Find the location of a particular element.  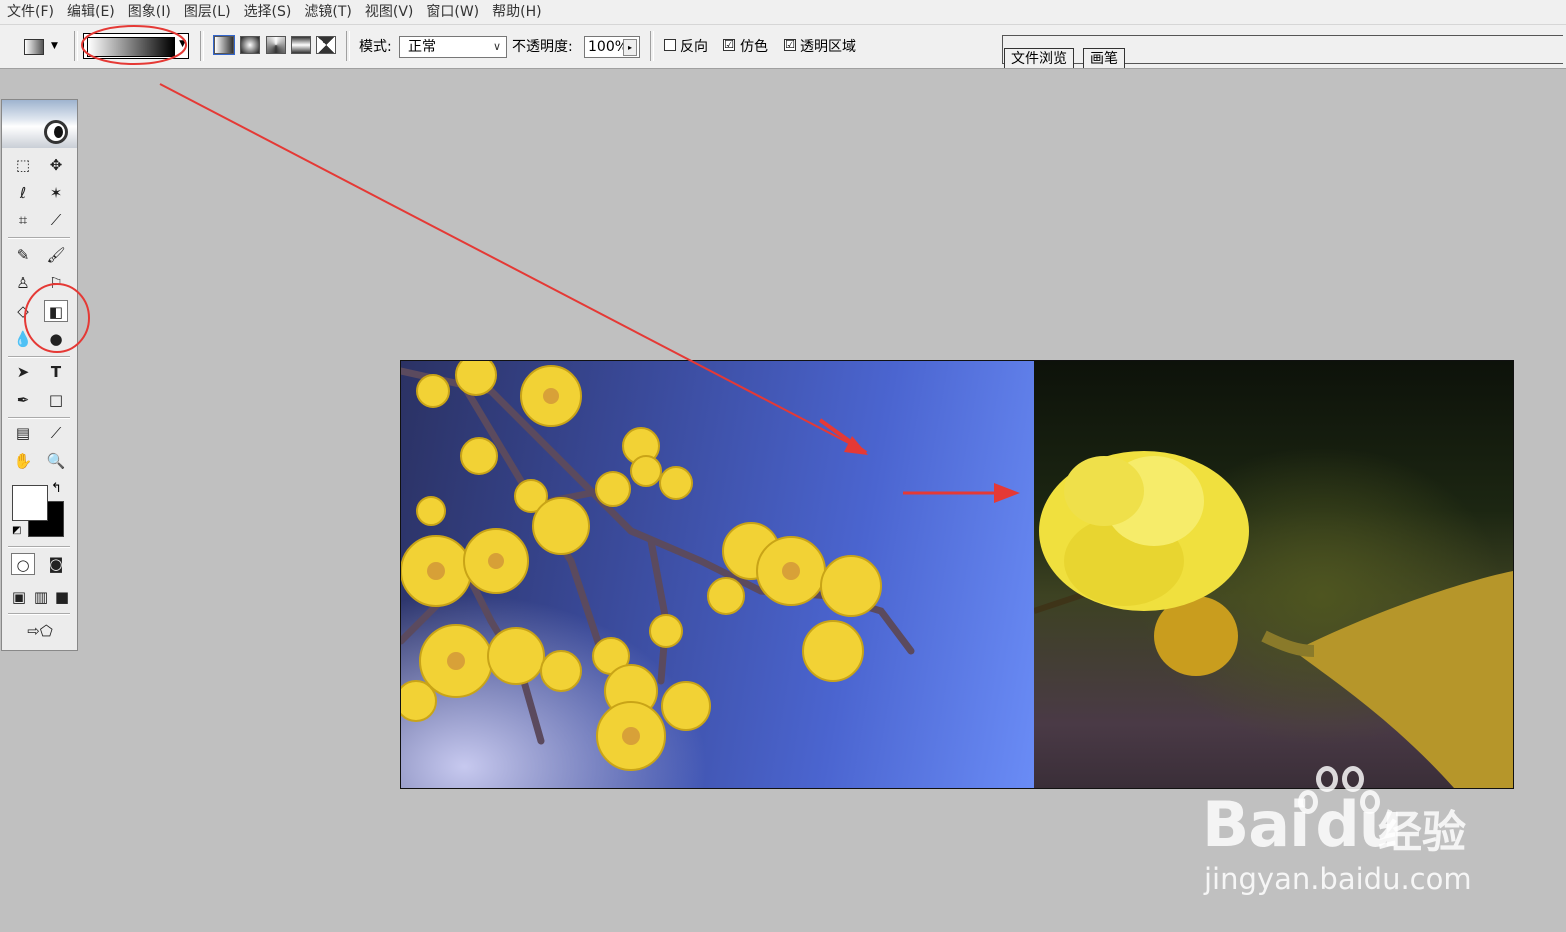

menu-window: 窗口(W) is located at coordinates (452, 12).